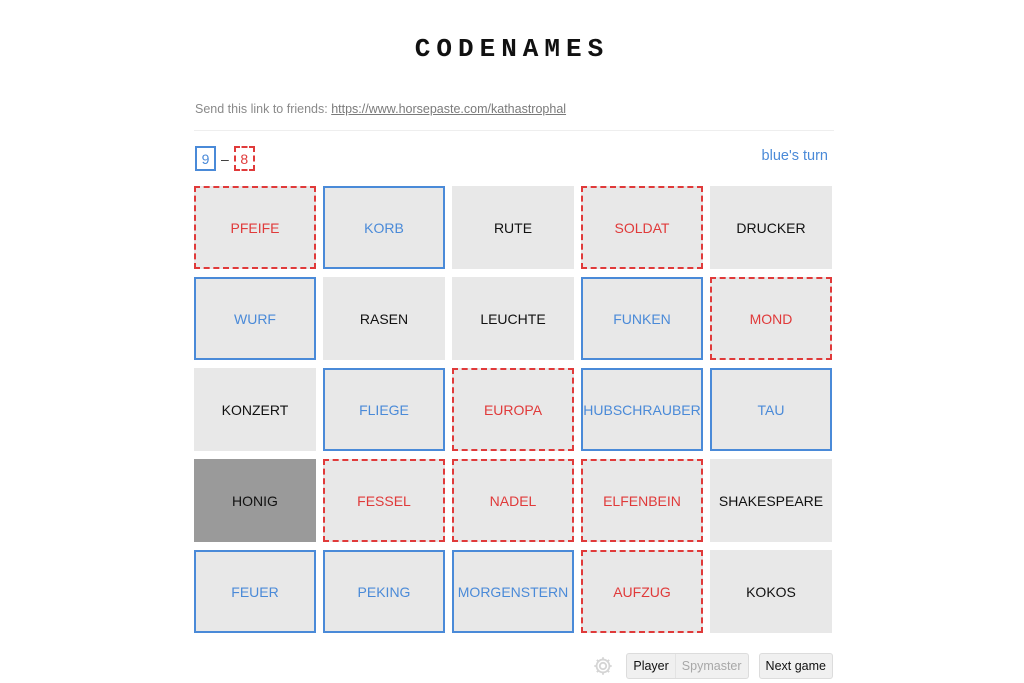 The width and height of the screenshot is (1024, 683). I want to click on word-card-label: DRUCKER, so click(771, 227).